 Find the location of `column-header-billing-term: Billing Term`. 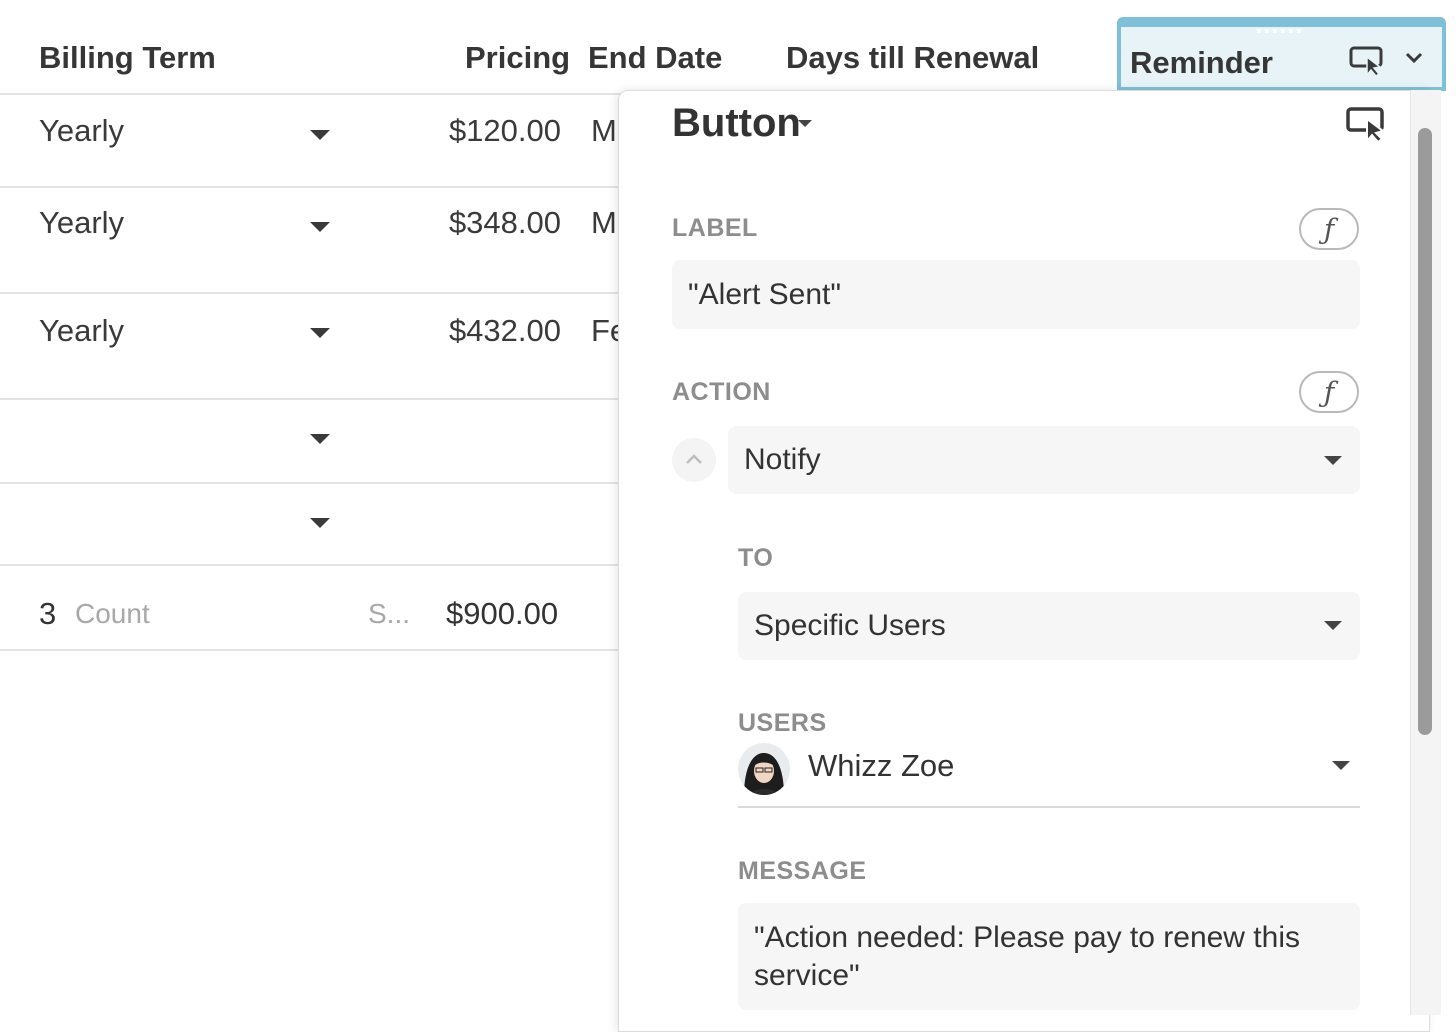

column-header-billing-term: Billing Term is located at coordinates (127, 58).